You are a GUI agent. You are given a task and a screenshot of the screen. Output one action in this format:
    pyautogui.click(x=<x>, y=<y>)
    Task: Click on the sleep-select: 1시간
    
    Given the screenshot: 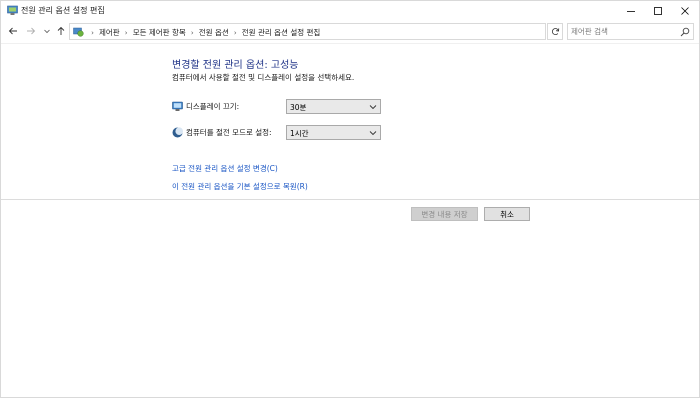 What is the action you would take?
    pyautogui.click(x=333, y=132)
    